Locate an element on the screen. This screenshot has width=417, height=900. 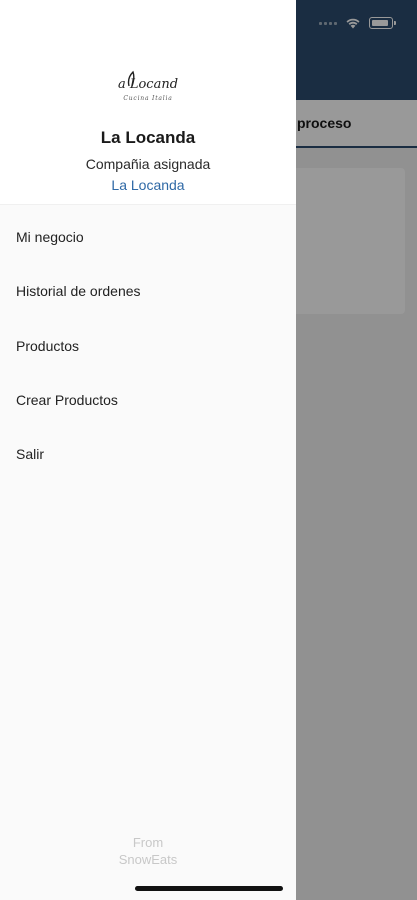
assigned-company-label: Compañia asignada is located at coordinates (148, 164).